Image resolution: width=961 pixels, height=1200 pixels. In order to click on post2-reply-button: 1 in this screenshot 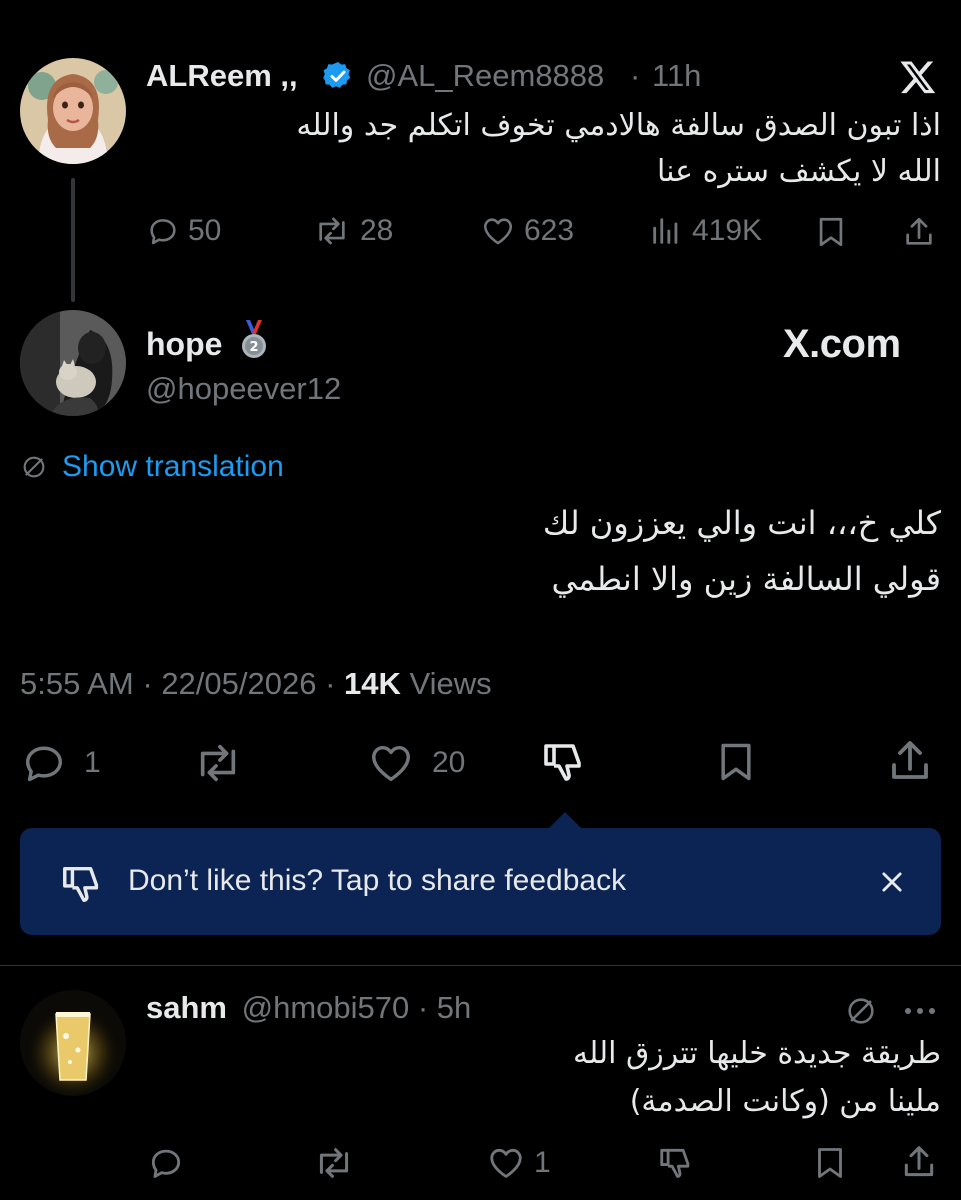, I will do `click(60, 763)`.